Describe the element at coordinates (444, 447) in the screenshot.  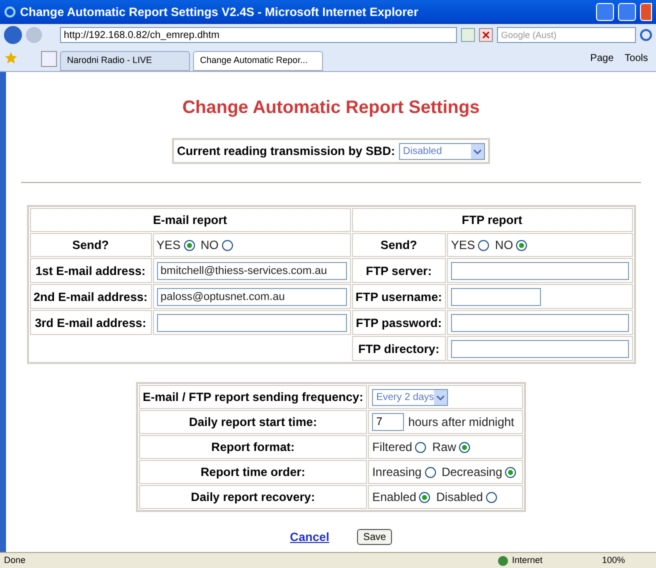
I see `option-label: Raw` at that location.